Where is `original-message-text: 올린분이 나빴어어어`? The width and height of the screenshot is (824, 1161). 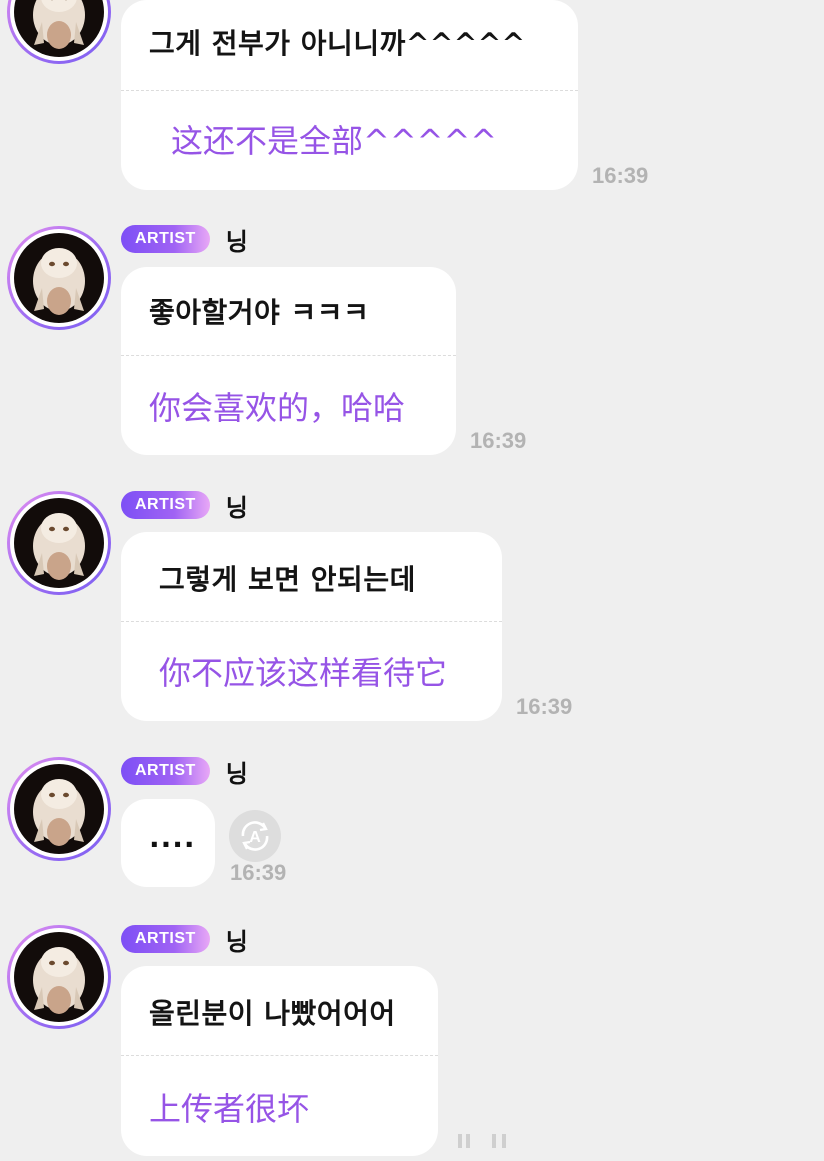
original-message-text: 올린분이 나빴어어어 is located at coordinates (272, 1013).